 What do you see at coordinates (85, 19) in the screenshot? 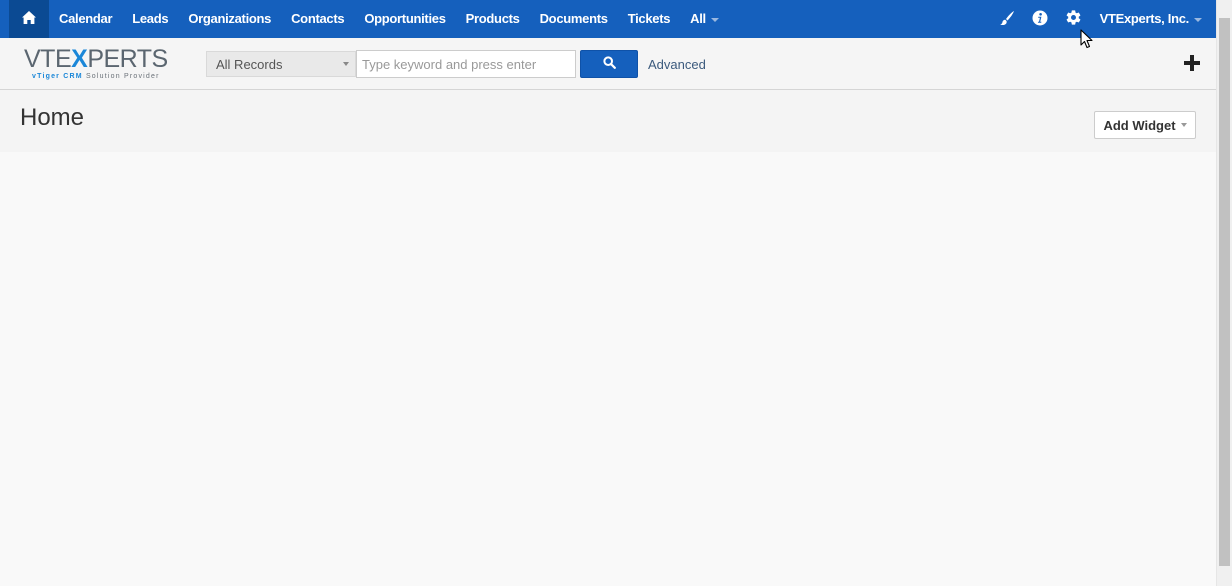
I see `nav-item-calendar: Calendar` at bounding box center [85, 19].